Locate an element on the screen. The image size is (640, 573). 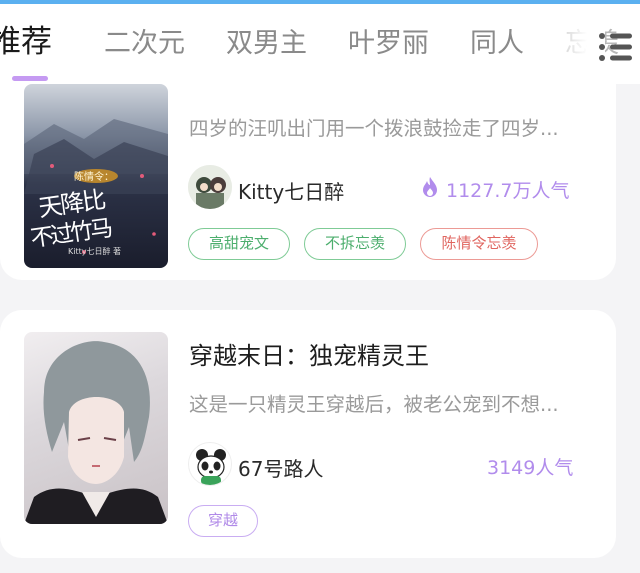
avatar-illustration is located at coordinates (210, 187).